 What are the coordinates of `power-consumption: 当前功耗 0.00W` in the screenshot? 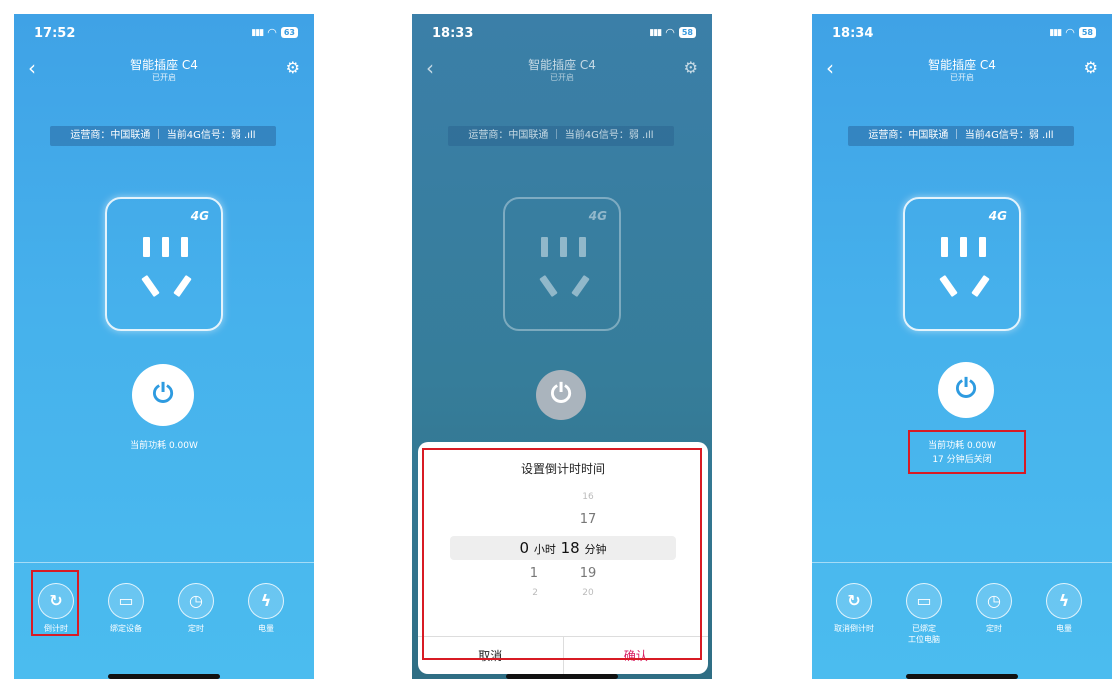 It's located at (164, 446).